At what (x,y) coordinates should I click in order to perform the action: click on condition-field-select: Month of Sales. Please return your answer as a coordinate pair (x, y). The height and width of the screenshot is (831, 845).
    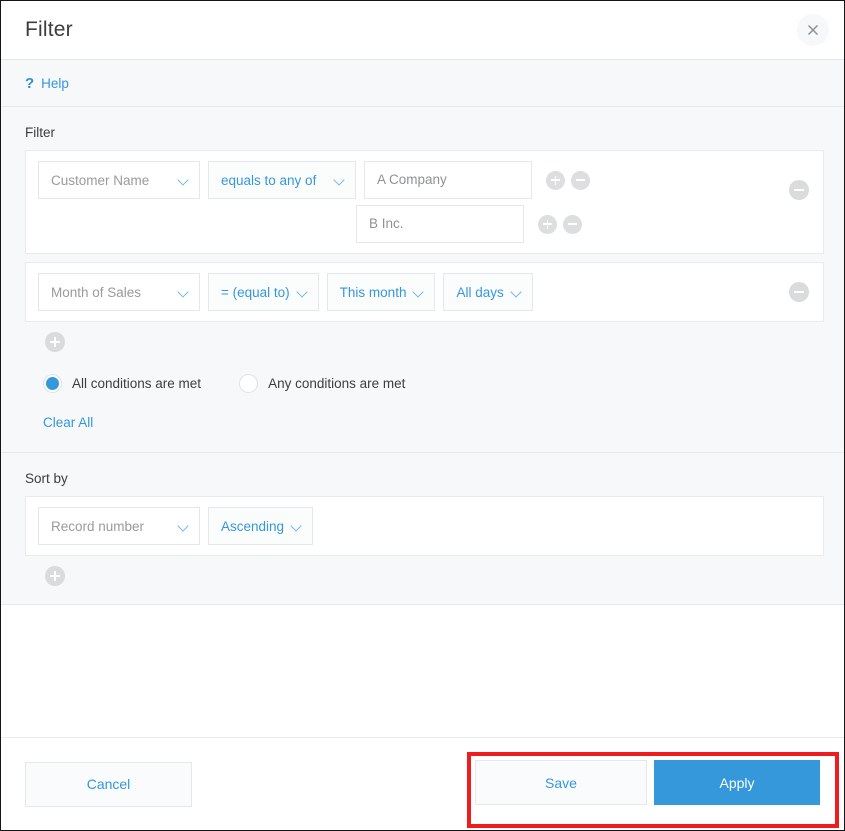
    Looking at the image, I should click on (119, 292).